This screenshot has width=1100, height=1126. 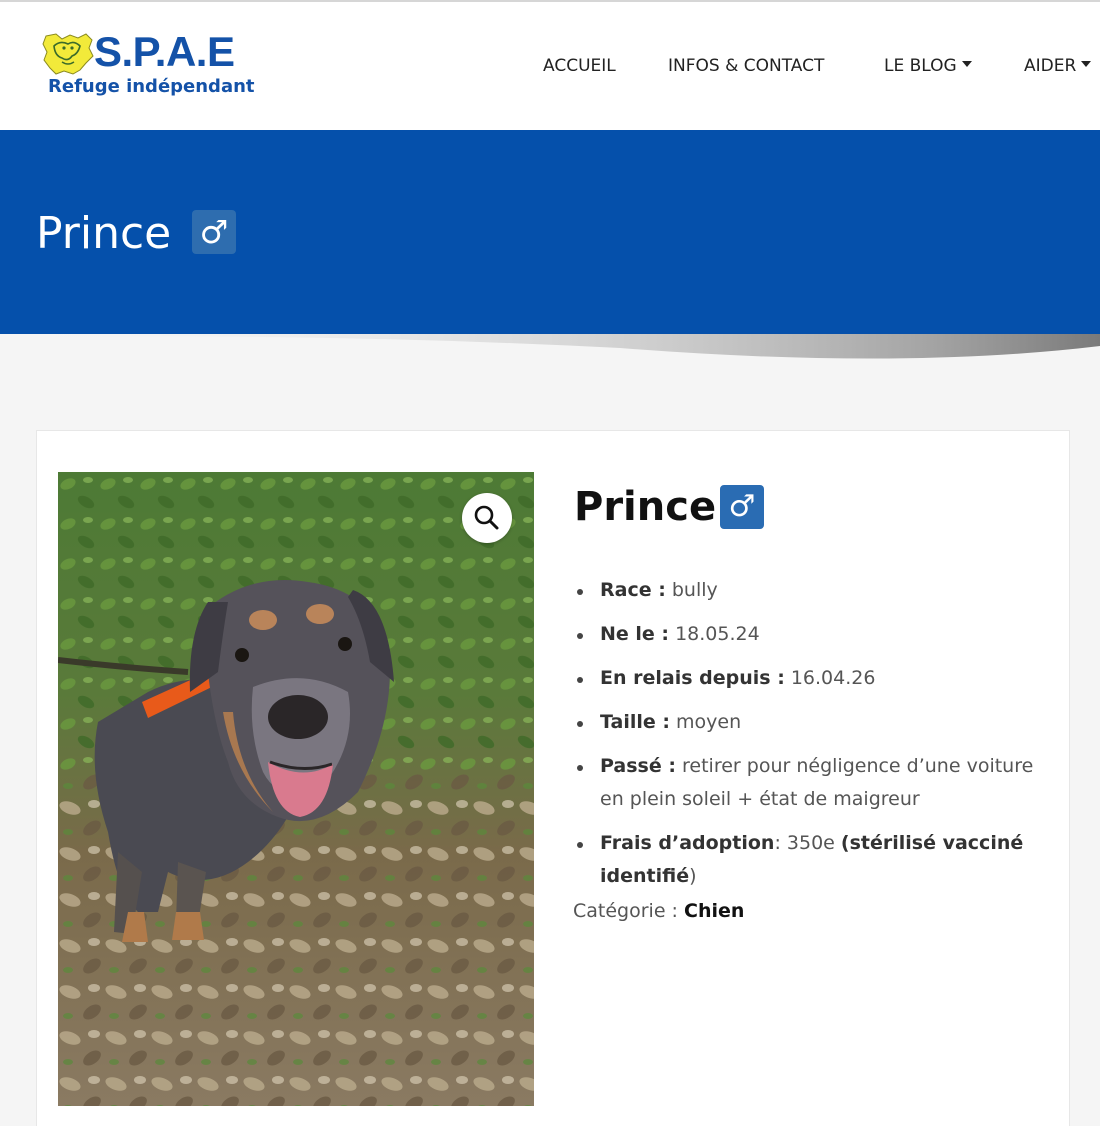 I want to click on logo-name: S.P.A.E, so click(x=164, y=51).